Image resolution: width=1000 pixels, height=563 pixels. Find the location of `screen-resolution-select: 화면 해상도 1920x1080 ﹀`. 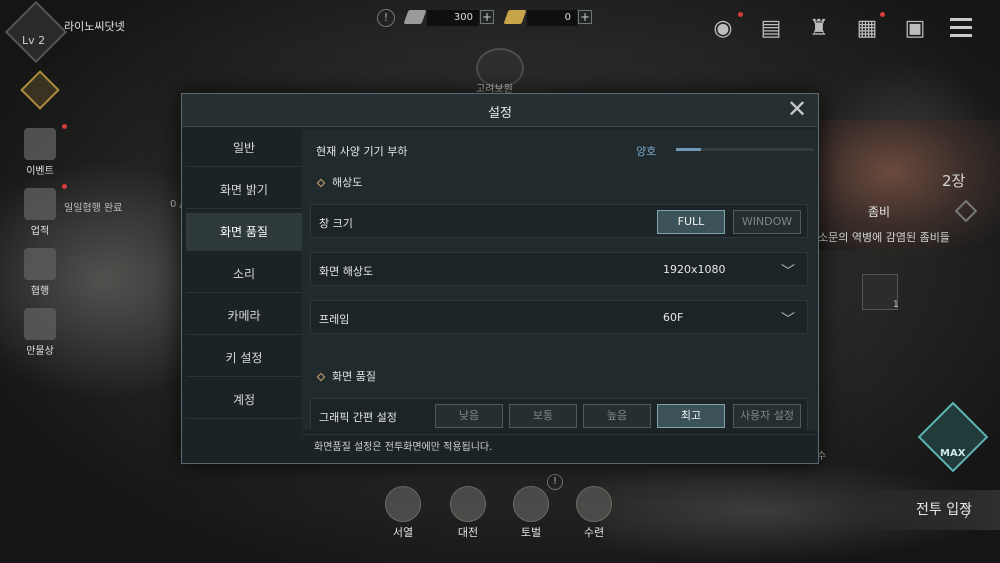

screen-resolution-select: 화면 해상도 1920x1080 ﹀ is located at coordinates (559, 269).